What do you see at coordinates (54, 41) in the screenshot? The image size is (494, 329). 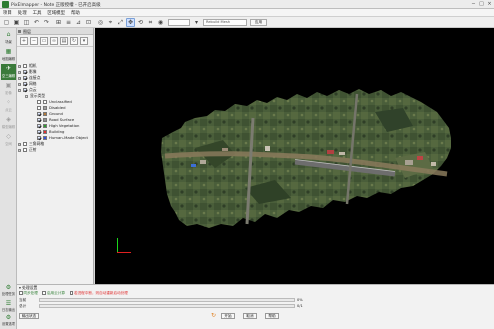 I see `link-icon: ∞` at bounding box center [54, 41].